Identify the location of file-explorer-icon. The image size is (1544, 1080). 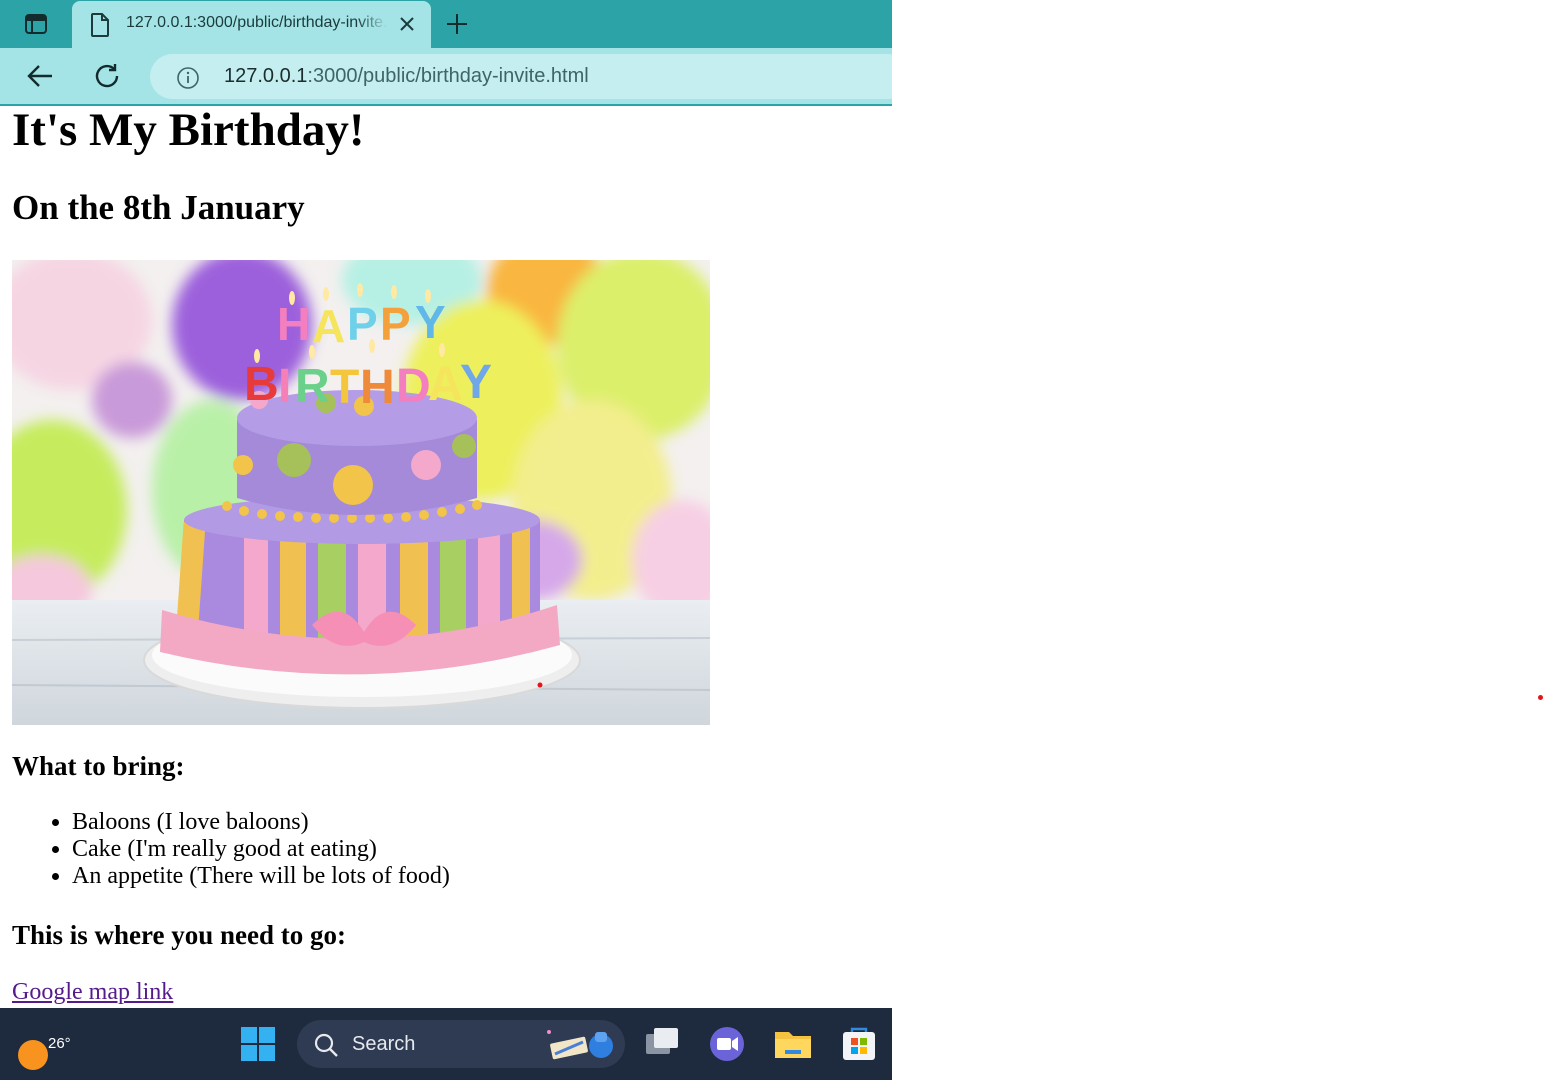
(793, 1044).